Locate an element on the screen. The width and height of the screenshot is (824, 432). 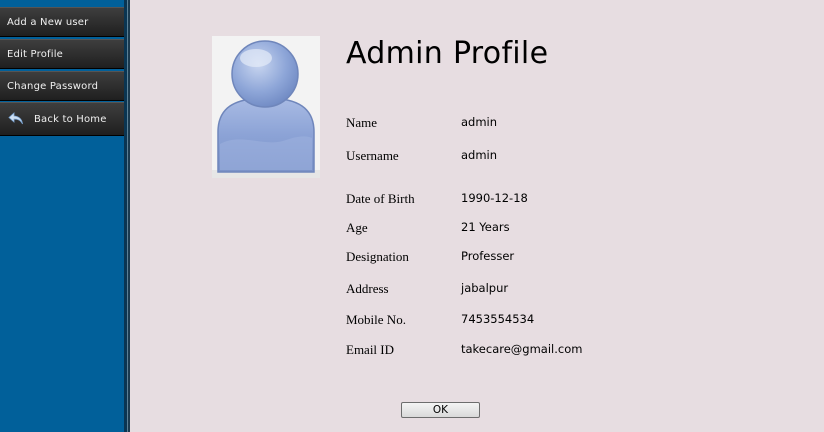
field-label-address: Address is located at coordinates (367, 288).